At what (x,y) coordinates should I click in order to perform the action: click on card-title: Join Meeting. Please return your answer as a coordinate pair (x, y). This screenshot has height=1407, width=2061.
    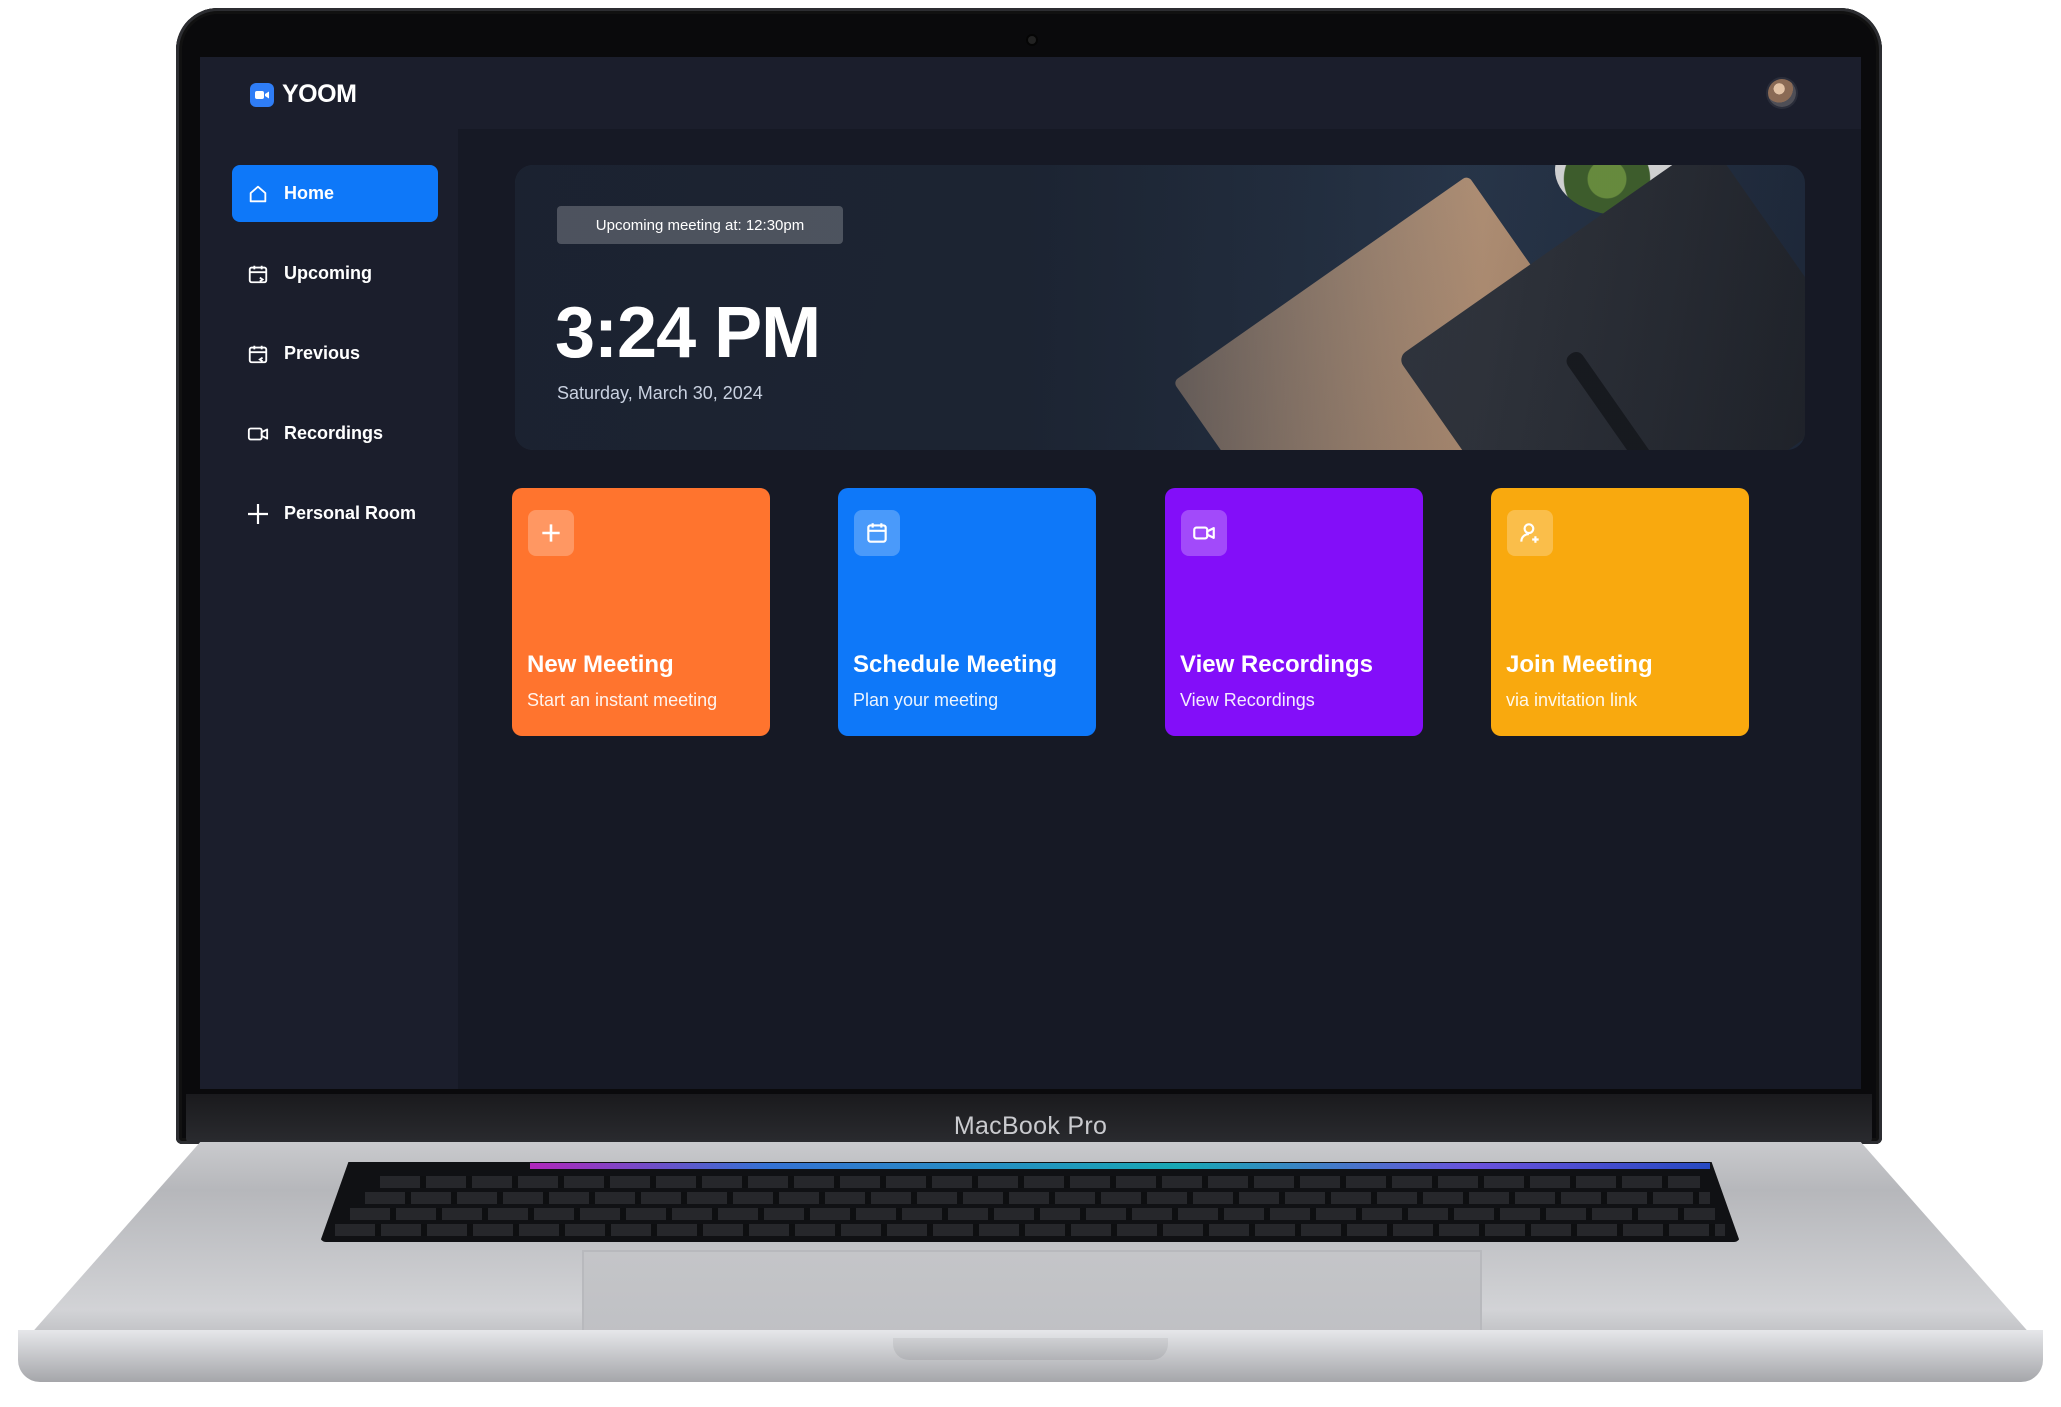
    Looking at the image, I should click on (1579, 664).